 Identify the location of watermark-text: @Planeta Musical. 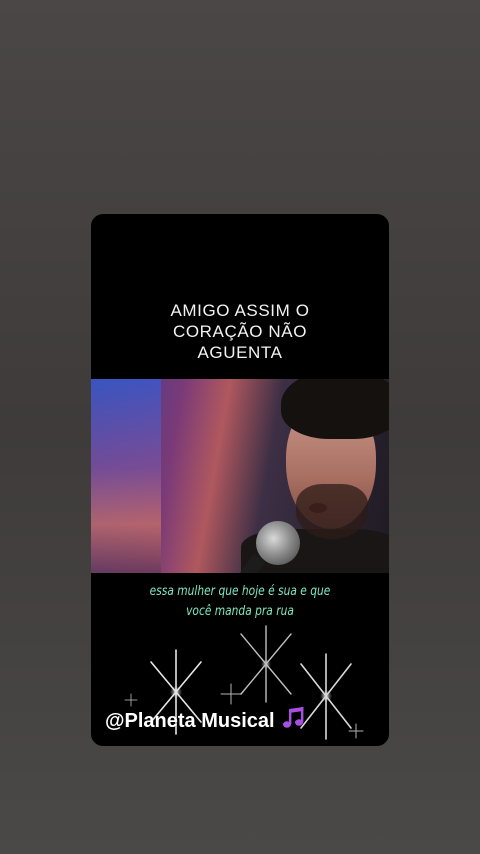
(190, 721).